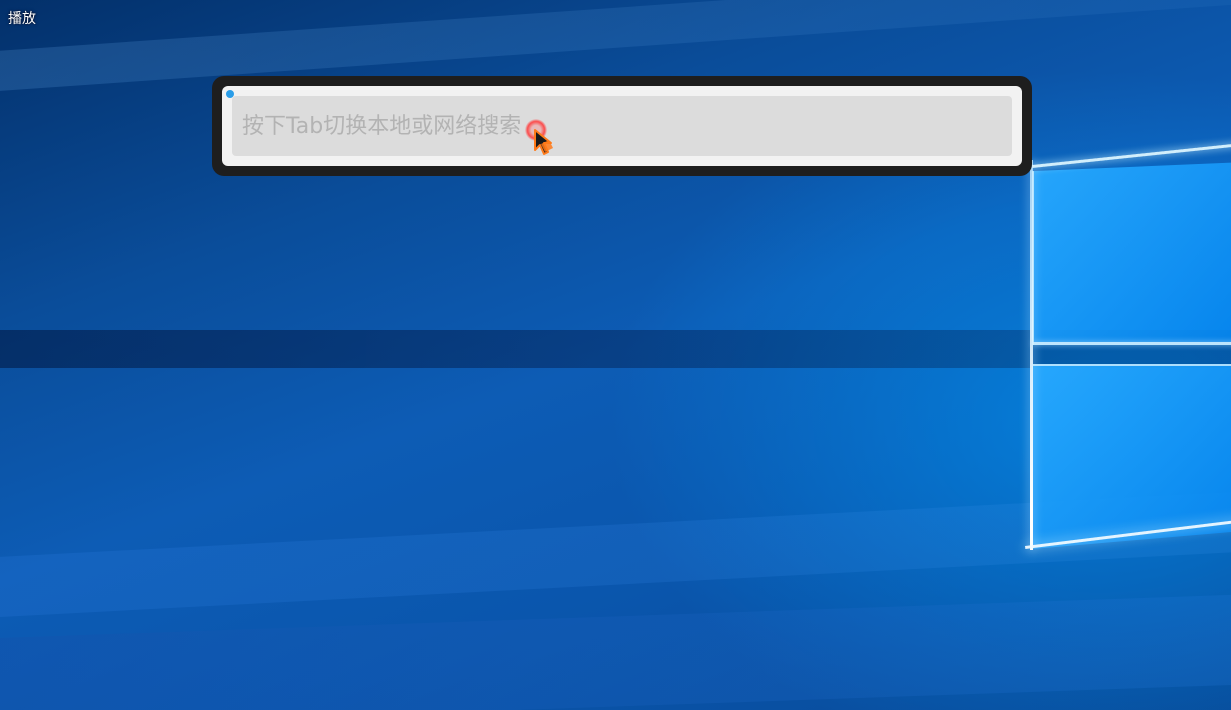 The width and height of the screenshot is (1231, 710). What do you see at coordinates (1131, 252) in the screenshot?
I see `windows-logo-pane-top` at bounding box center [1131, 252].